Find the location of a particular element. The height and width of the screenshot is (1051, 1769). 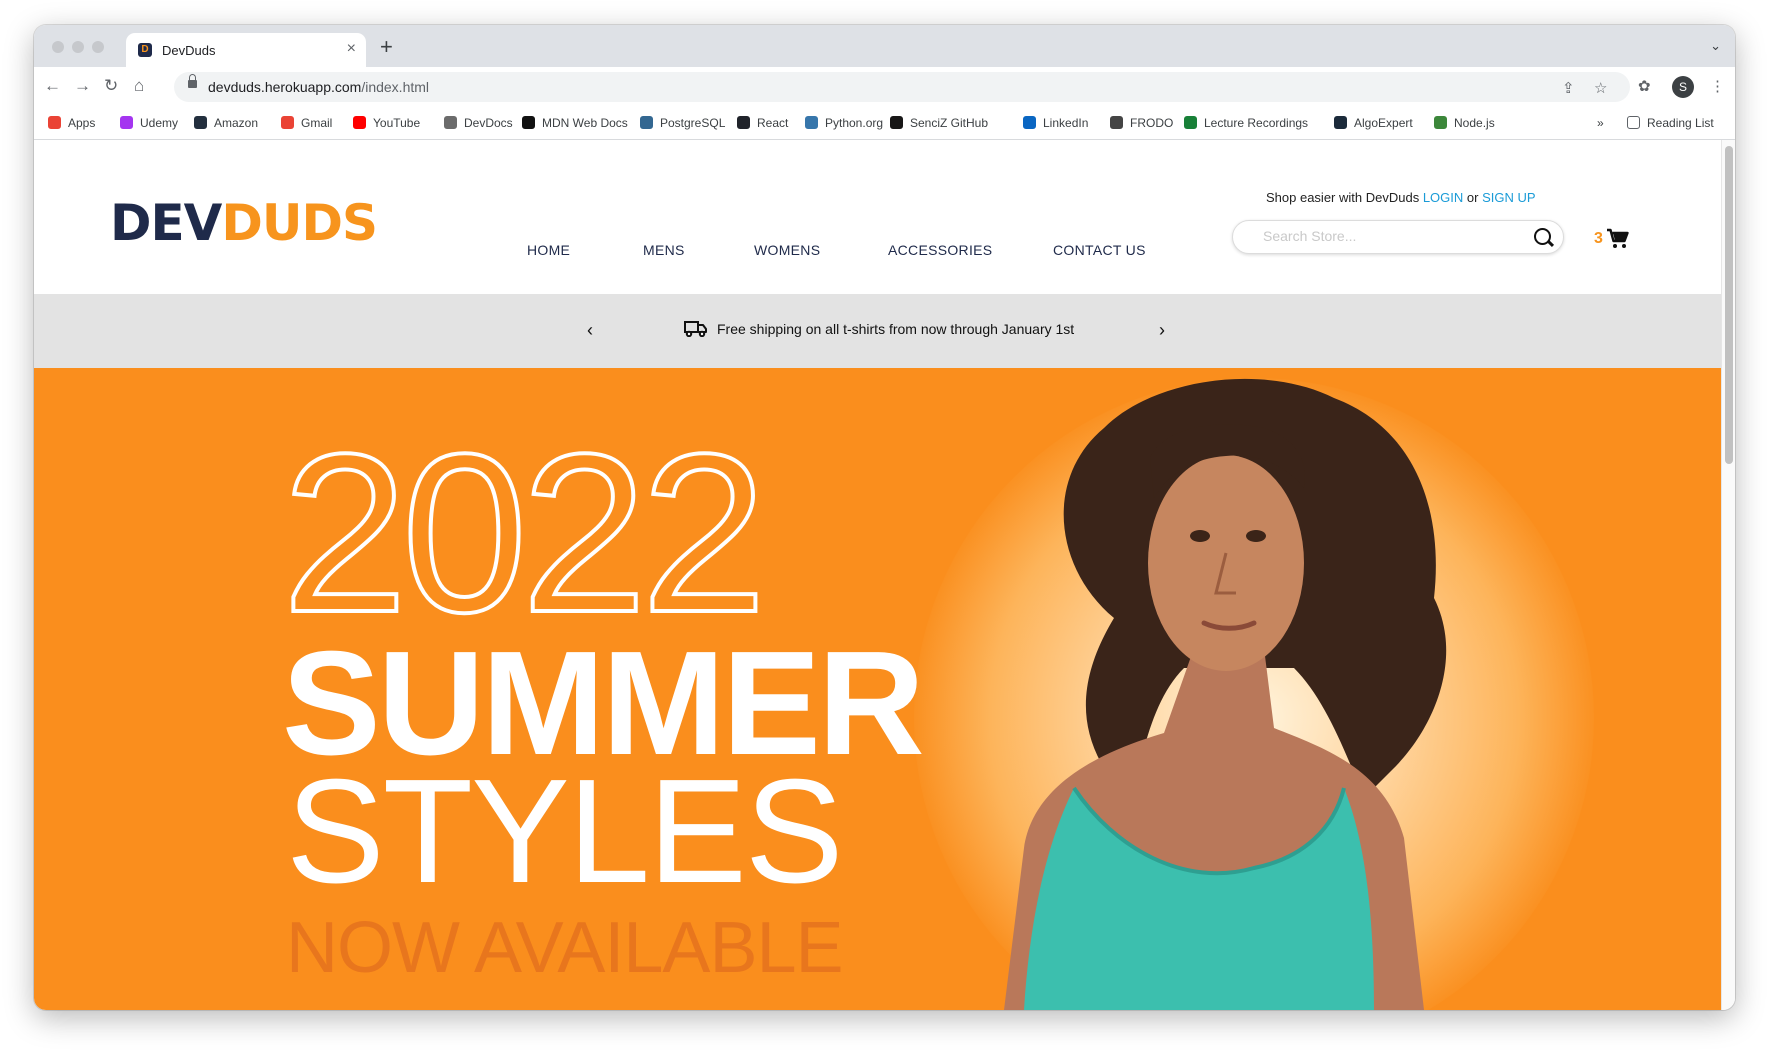

hero-styles: STYLES is located at coordinates (565, 831).